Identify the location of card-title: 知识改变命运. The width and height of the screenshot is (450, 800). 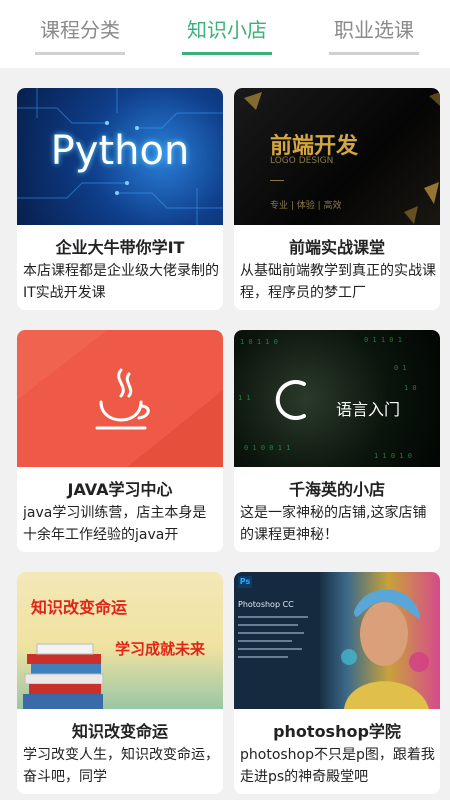
(119, 731).